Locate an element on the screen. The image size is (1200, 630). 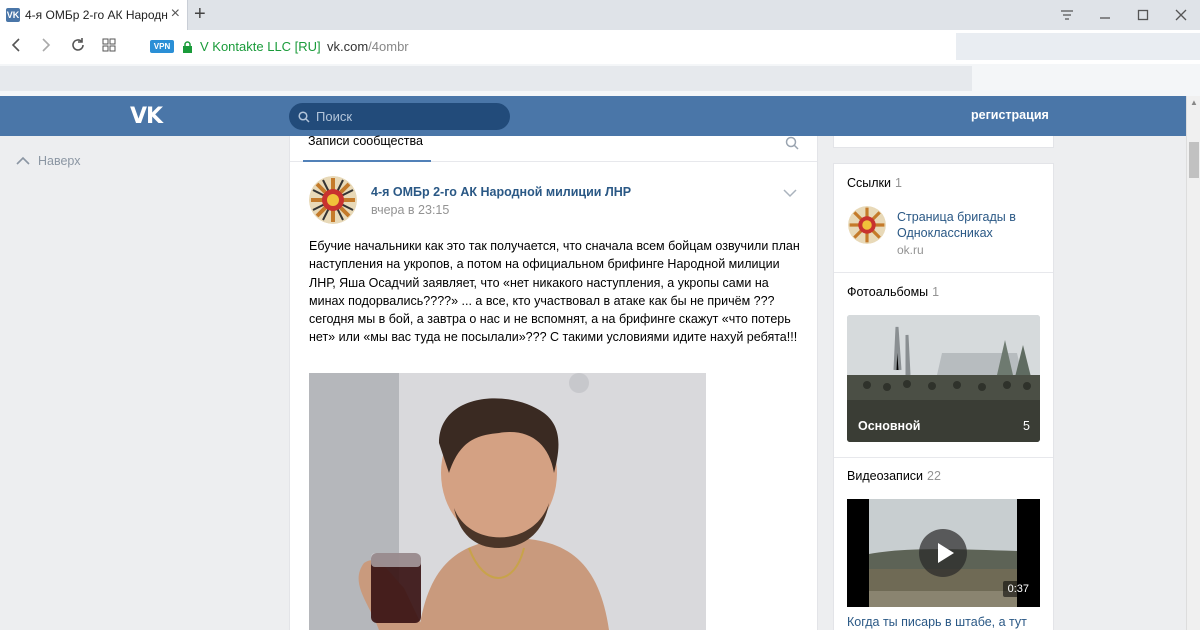
search-input: Поиск is located at coordinates (399, 116).